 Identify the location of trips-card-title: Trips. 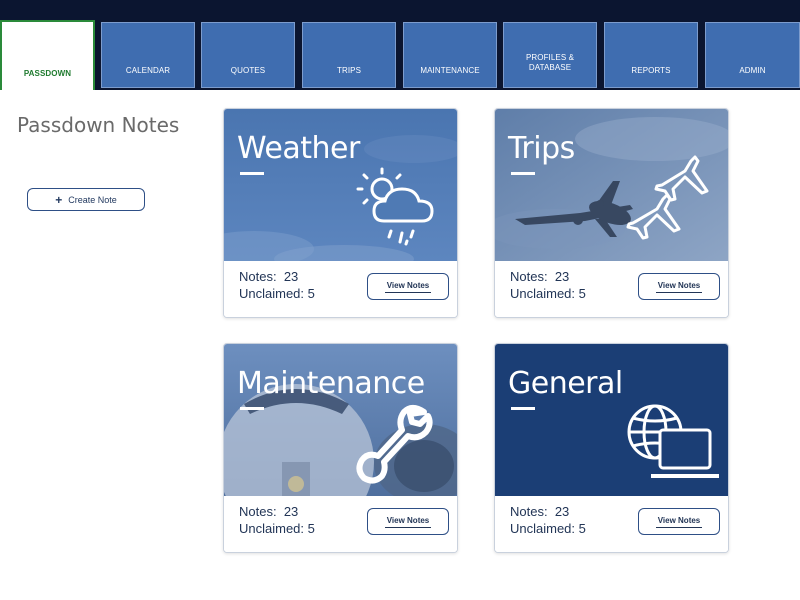
(541, 148).